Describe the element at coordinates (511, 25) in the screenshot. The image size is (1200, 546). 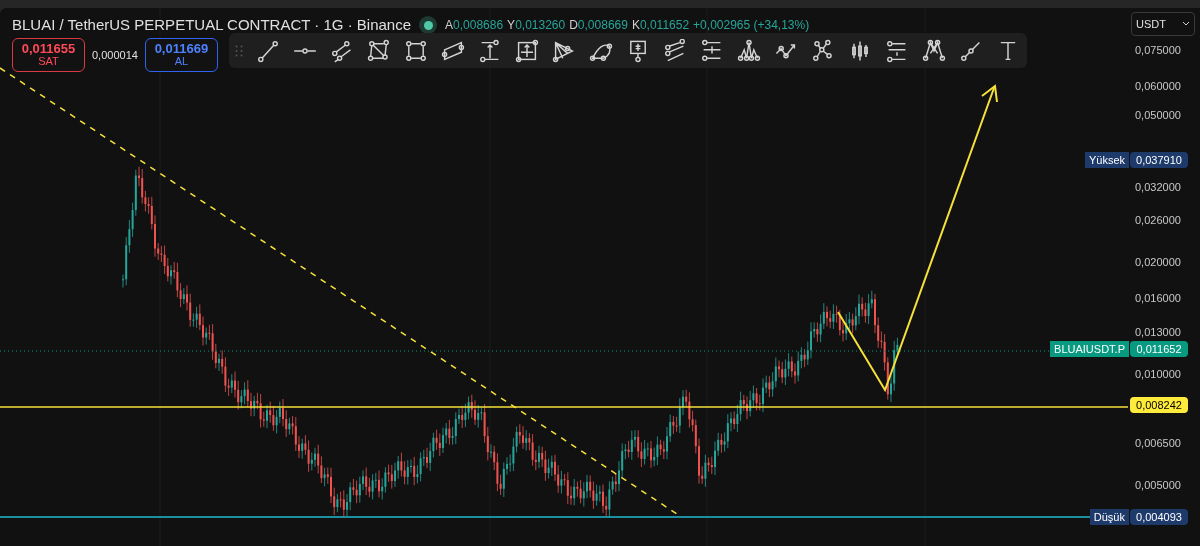
I see `ohlc-key: Y` at that location.